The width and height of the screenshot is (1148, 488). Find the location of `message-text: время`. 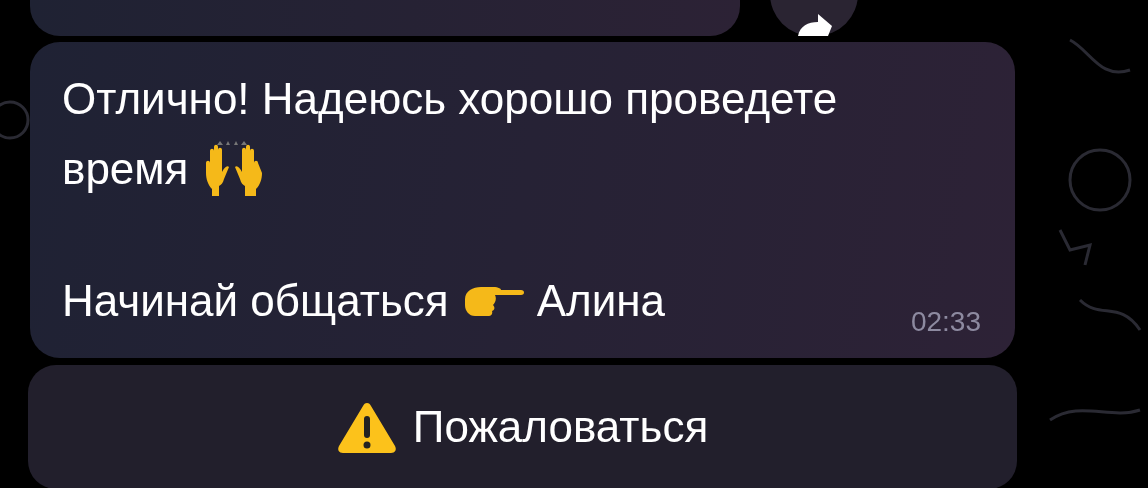

message-text: время is located at coordinates (125, 169).